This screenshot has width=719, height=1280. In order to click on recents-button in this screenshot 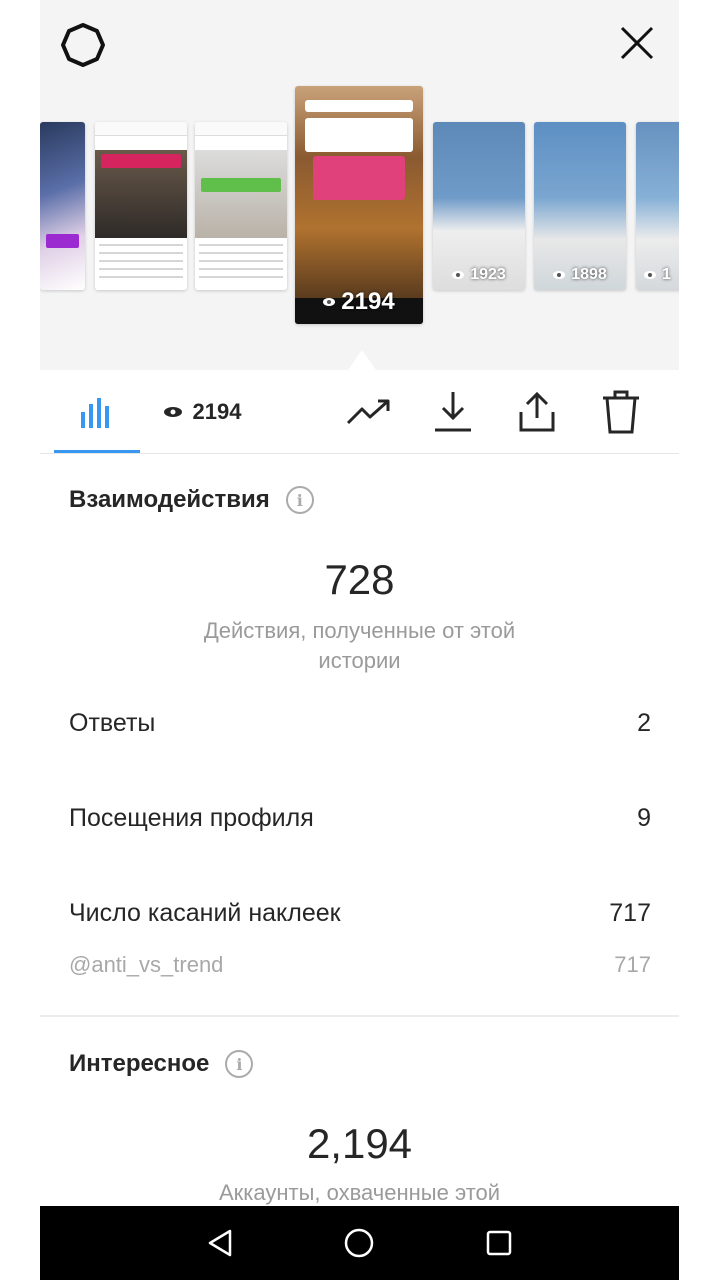, I will do `click(499, 1243)`.